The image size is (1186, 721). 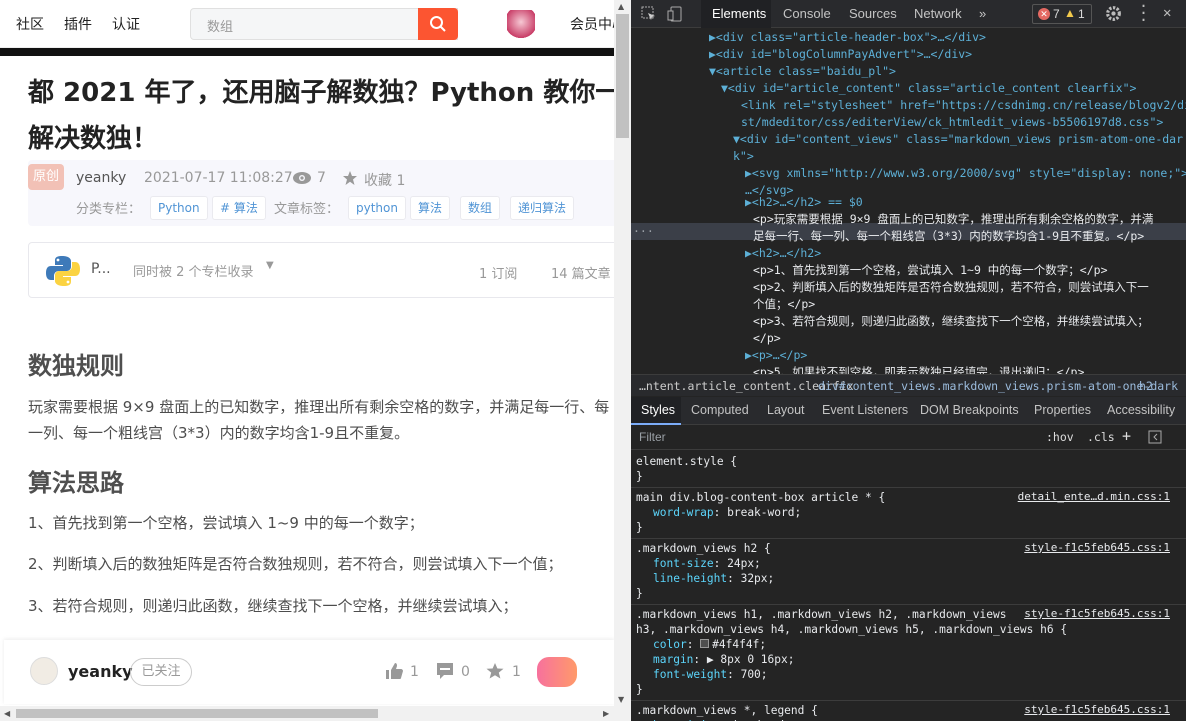 I want to click on author-avatar, so click(x=44, y=671).